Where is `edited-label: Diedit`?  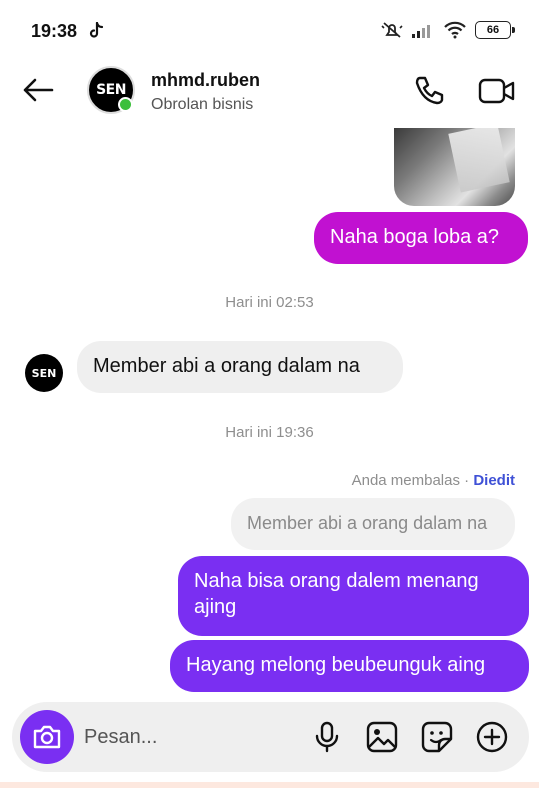
edited-label: Diedit is located at coordinates (494, 480).